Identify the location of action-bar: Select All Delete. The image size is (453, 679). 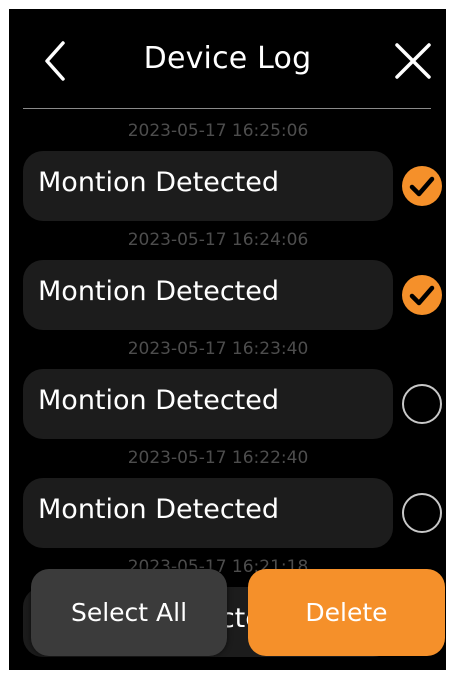
(227, 619).